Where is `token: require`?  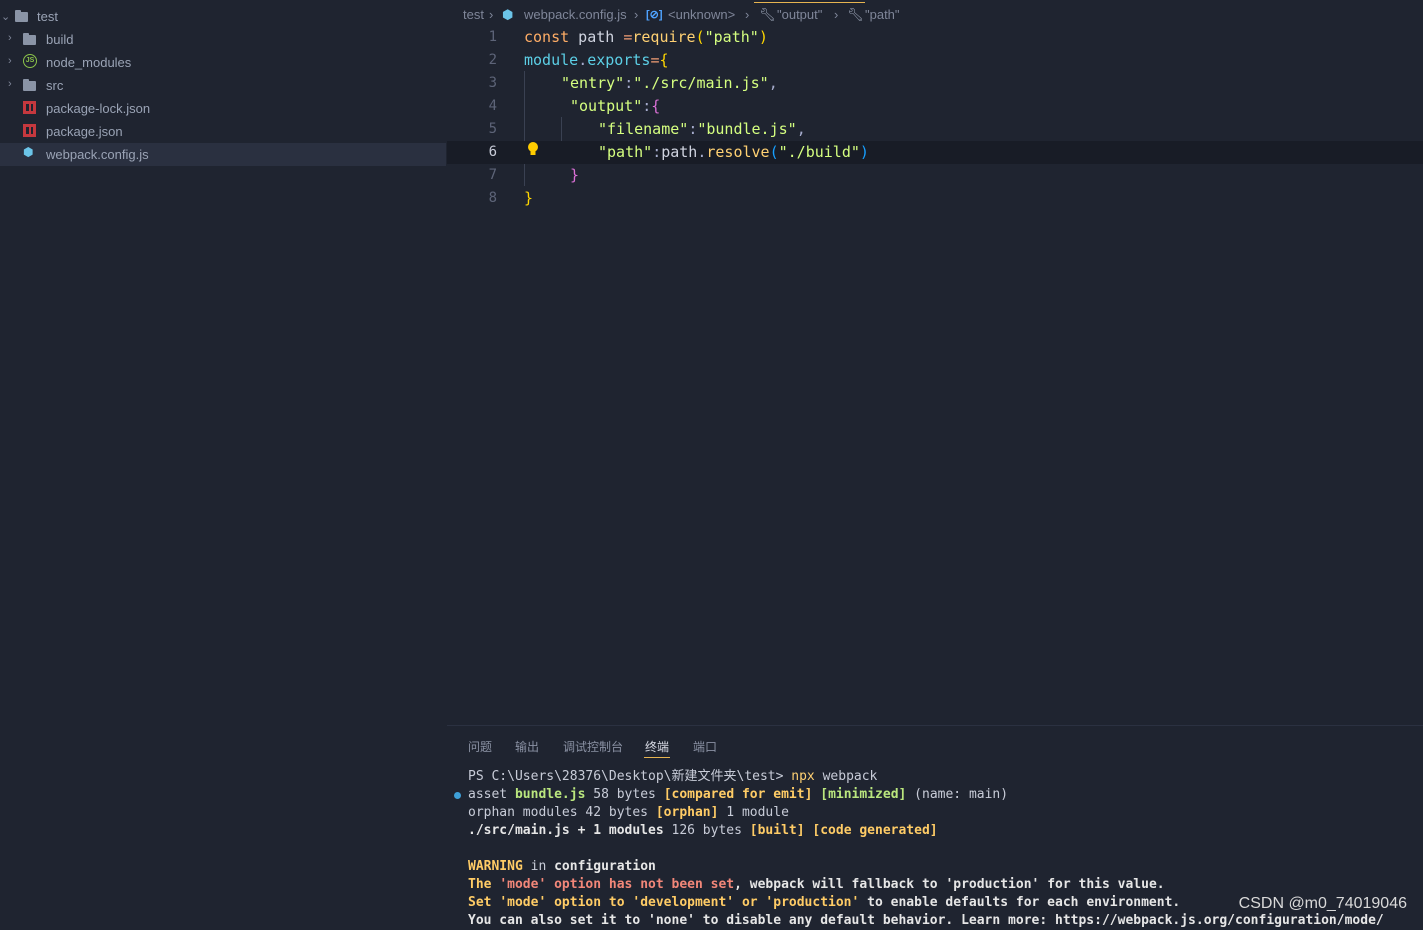
token: require is located at coordinates (664, 37).